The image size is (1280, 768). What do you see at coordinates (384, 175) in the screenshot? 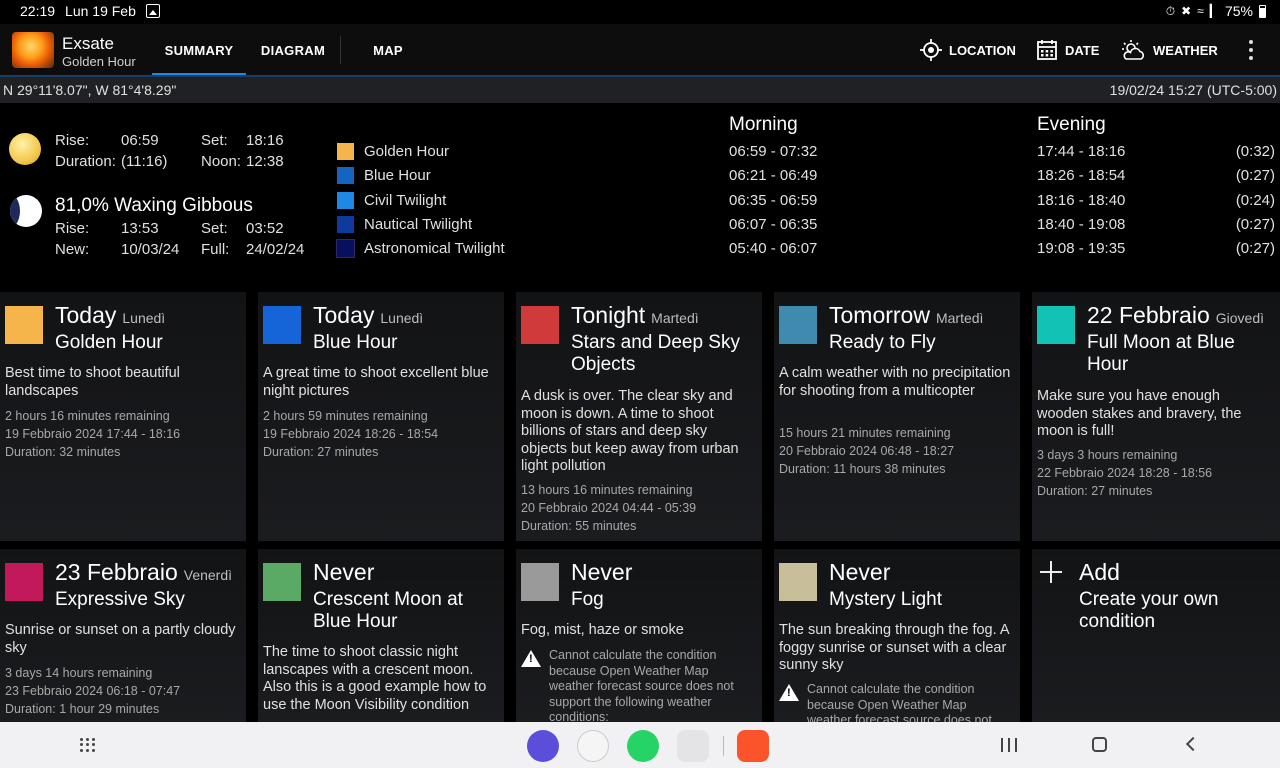
I see `legend-item: Blue Hour` at bounding box center [384, 175].